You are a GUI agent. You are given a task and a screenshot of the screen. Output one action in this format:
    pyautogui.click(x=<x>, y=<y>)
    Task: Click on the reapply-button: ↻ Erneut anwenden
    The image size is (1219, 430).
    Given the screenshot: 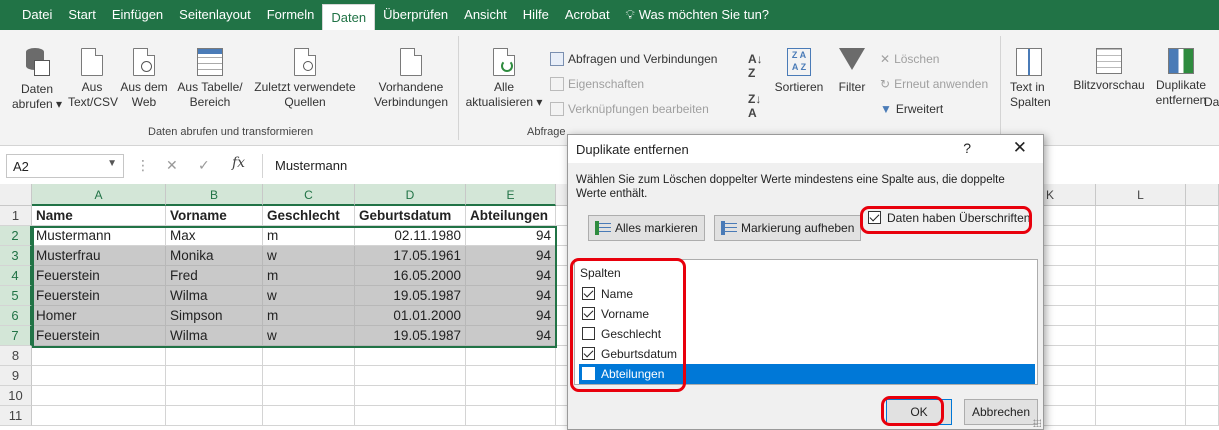 What is the action you would take?
    pyautogui.click(x=934, y=84)
    